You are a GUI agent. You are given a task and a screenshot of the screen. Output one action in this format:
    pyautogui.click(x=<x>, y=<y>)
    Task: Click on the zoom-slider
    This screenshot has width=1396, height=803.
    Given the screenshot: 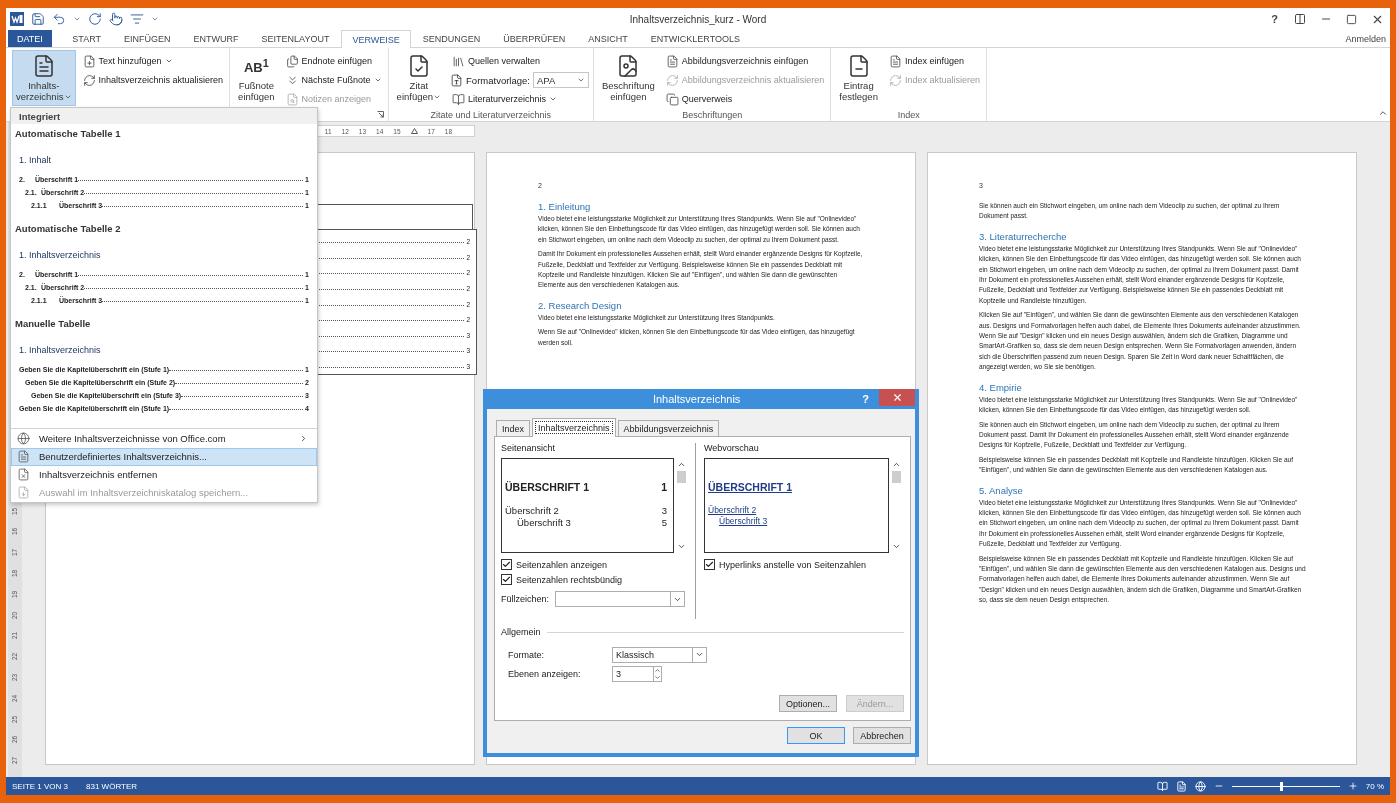 What is the action you would take?
    pyautogui.click(x=1285, y=786)
    